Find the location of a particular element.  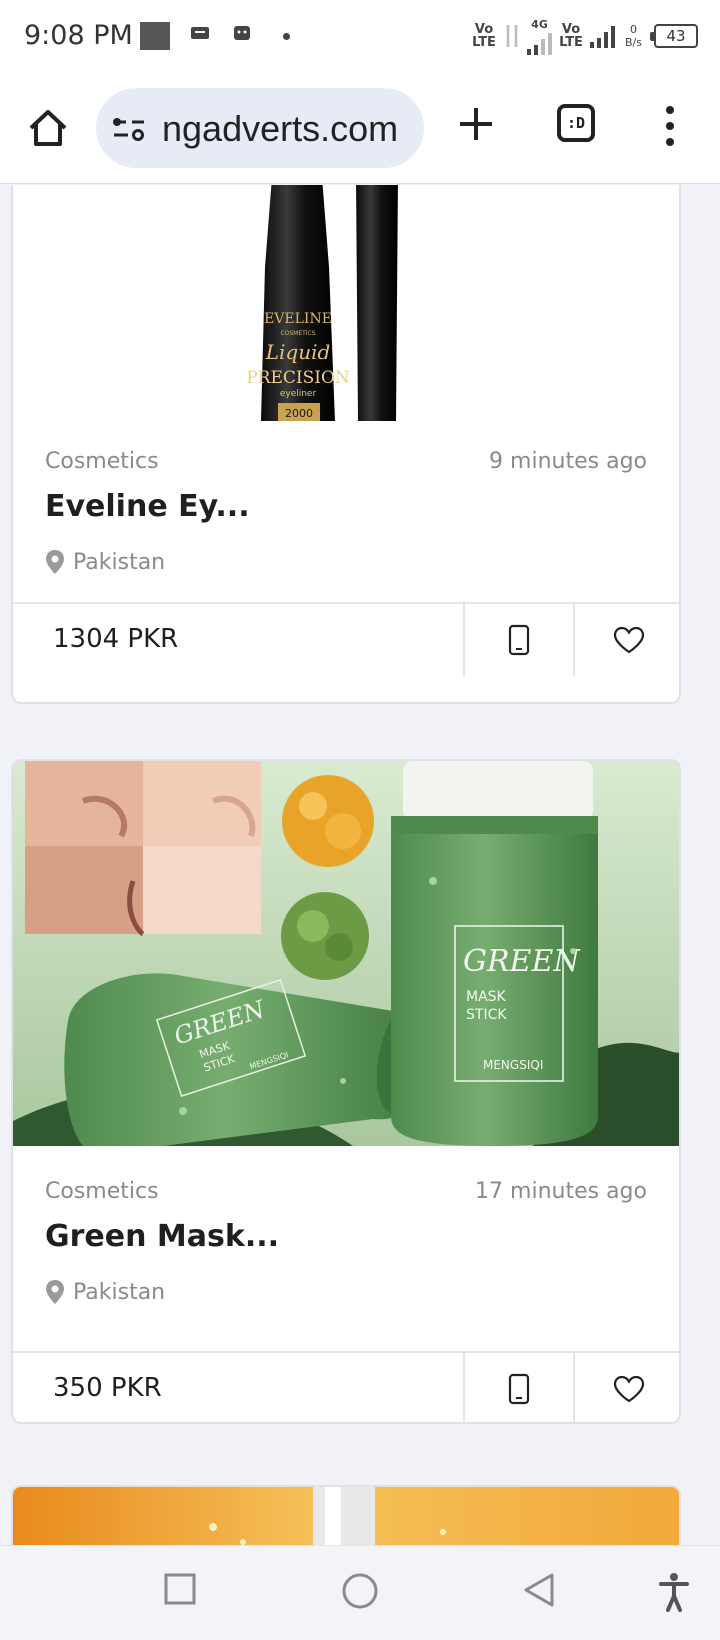

home-circle-icon is located at coordinates (360, 1591).